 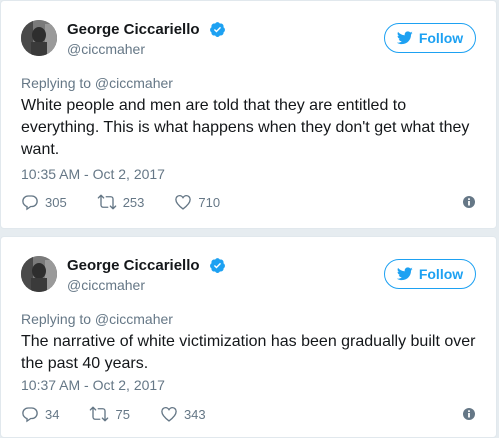 What do you see at coordinates (44, 202) in the screenshot?
I see `reply-action: 305` at bounding box center [44, 202].